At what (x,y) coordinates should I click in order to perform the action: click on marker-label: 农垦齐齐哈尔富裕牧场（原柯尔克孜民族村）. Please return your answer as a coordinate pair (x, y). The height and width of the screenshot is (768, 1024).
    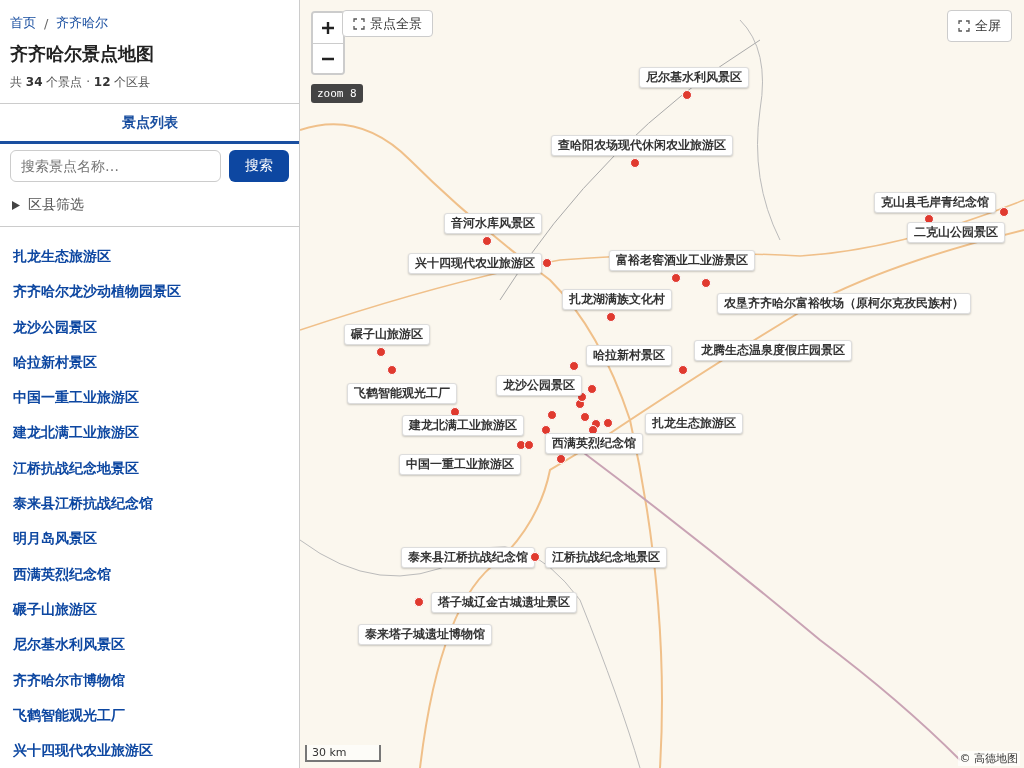
    Looking at the image, I should click on (844, 303).